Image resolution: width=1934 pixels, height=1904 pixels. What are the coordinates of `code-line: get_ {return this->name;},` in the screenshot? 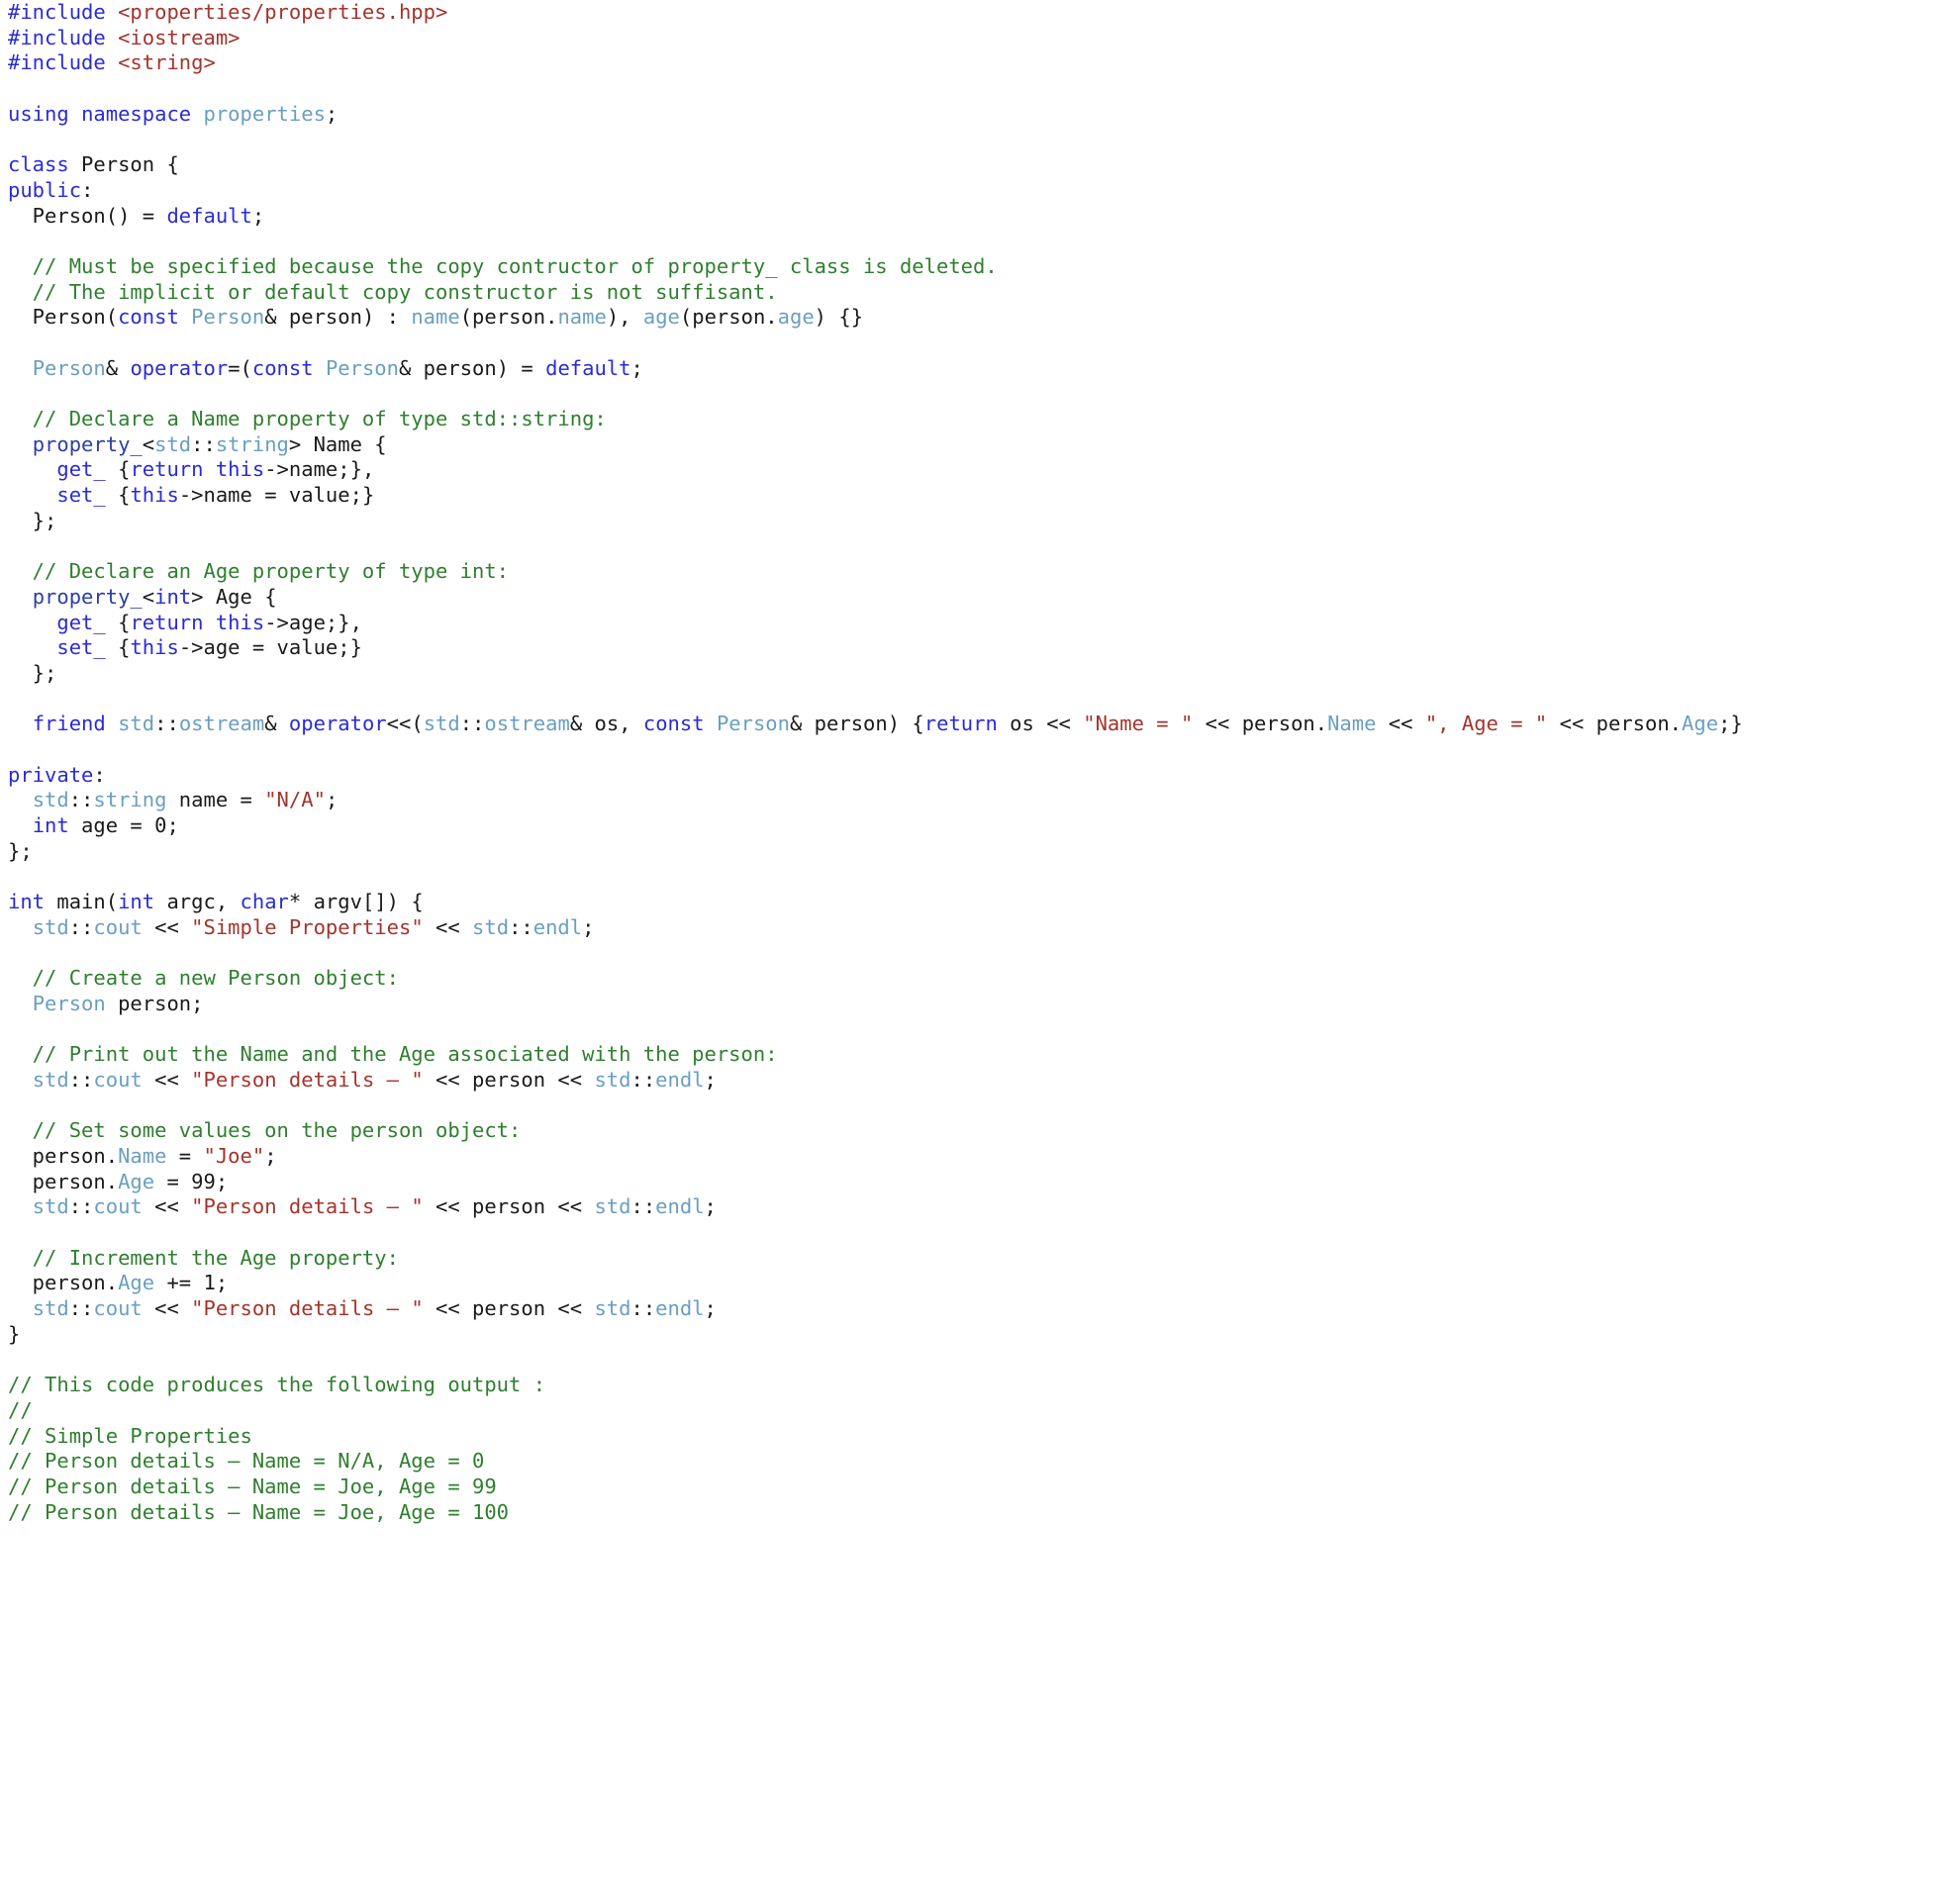 It's located at (971, 470).